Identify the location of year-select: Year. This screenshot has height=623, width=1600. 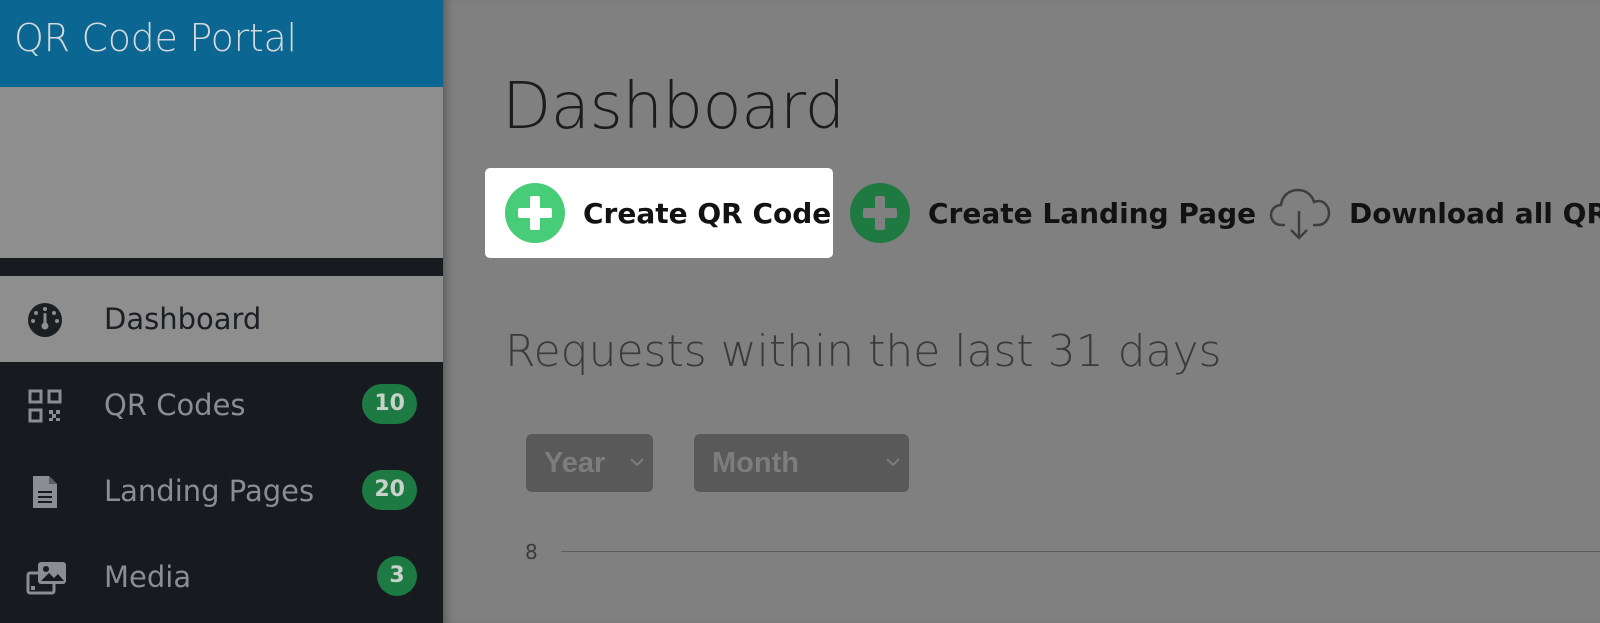
(589, 463).